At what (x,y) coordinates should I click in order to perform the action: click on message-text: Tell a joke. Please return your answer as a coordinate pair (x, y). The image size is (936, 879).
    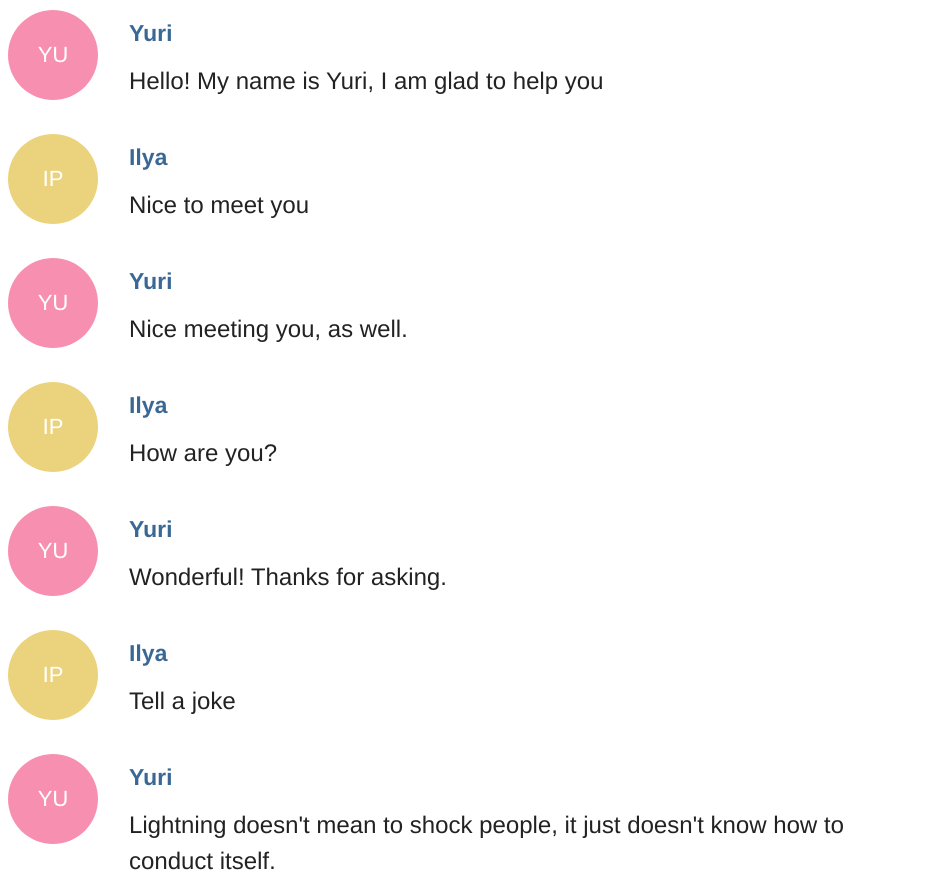
    Looking at the image, I should click on (183, 702).